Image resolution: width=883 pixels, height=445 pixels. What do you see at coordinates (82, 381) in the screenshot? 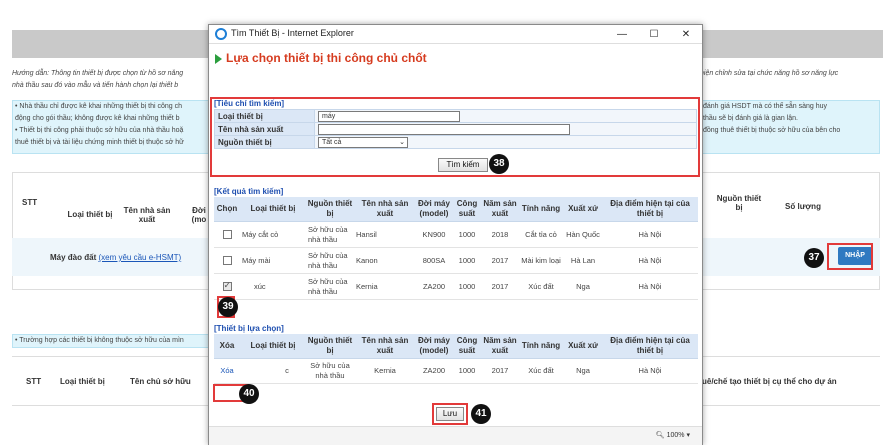
I see `th2-loai-thiet-bi: Loại thiết bị` at bounding box center [82, 381].